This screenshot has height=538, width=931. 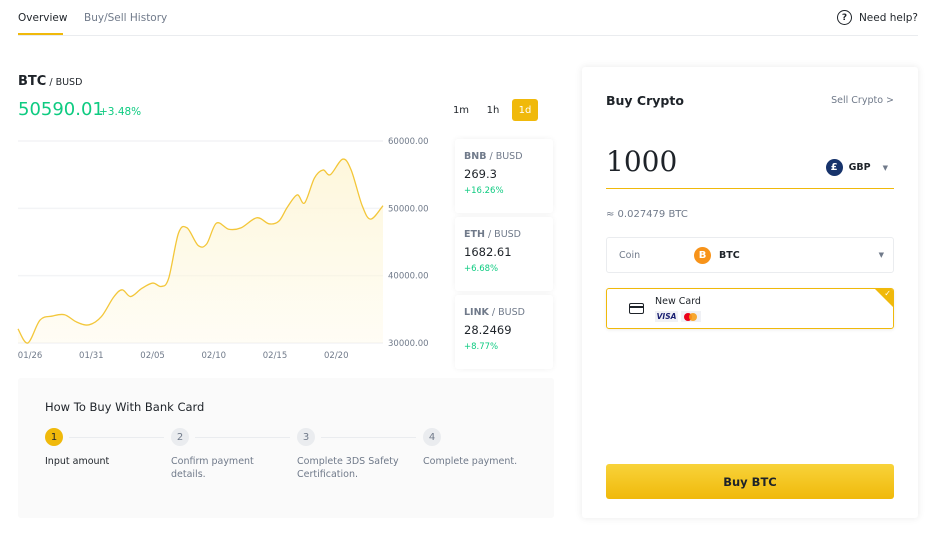 I want to click on y-tick-label: 50000.00, so click(x=408, y=209).